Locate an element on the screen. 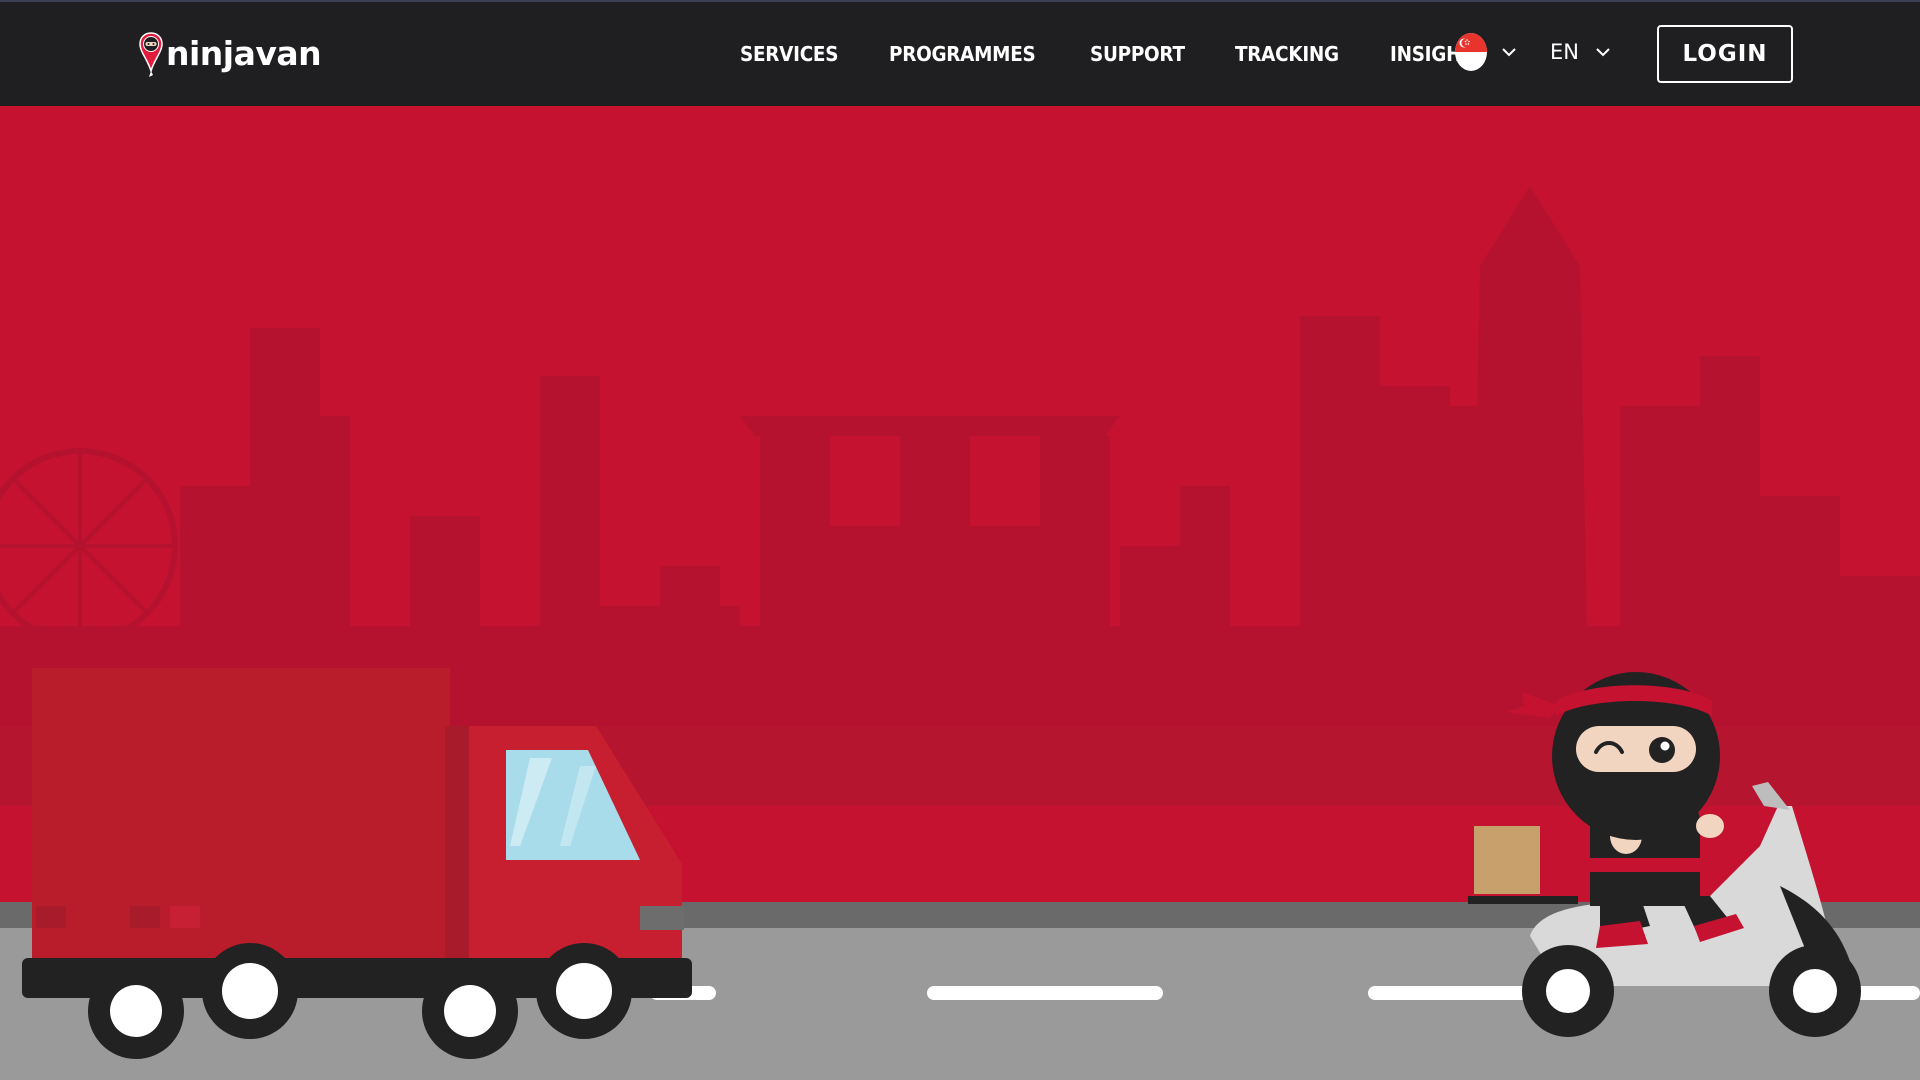 The height and width of the screenshot is (1080, 1920). language-label: EN is located at coordinates (1564, 52).